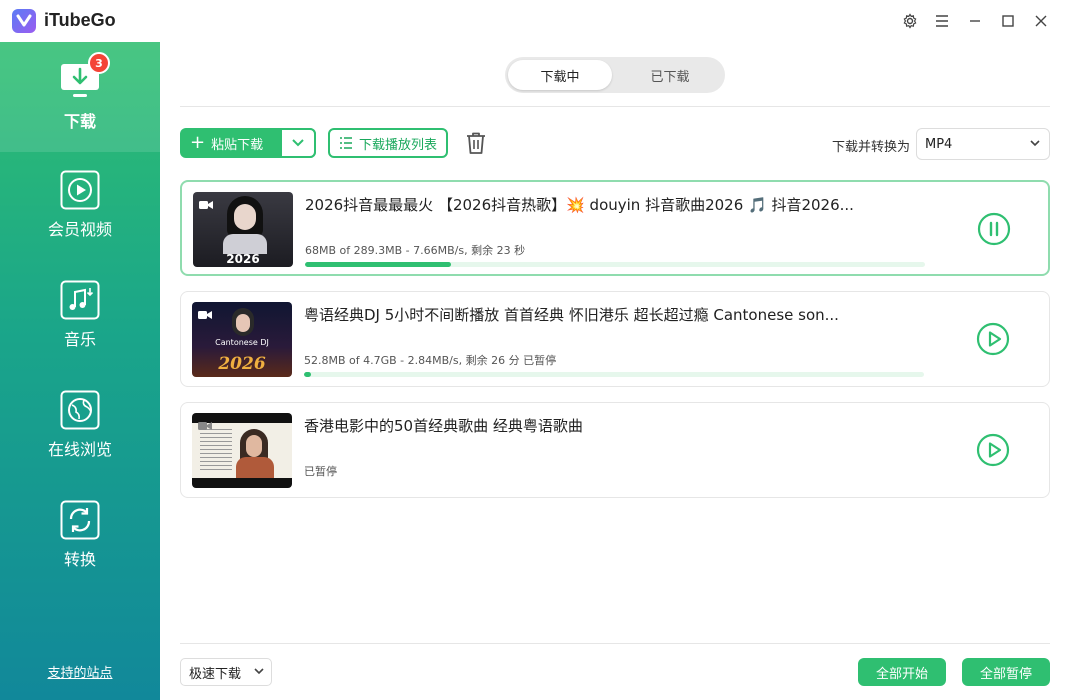 The height and width of the screenshot is (700, 1070). What do you see at coordinates (80, 20) in the screenshot?
I see `app-title: iTubeGo` at bounding box center [80, 20].